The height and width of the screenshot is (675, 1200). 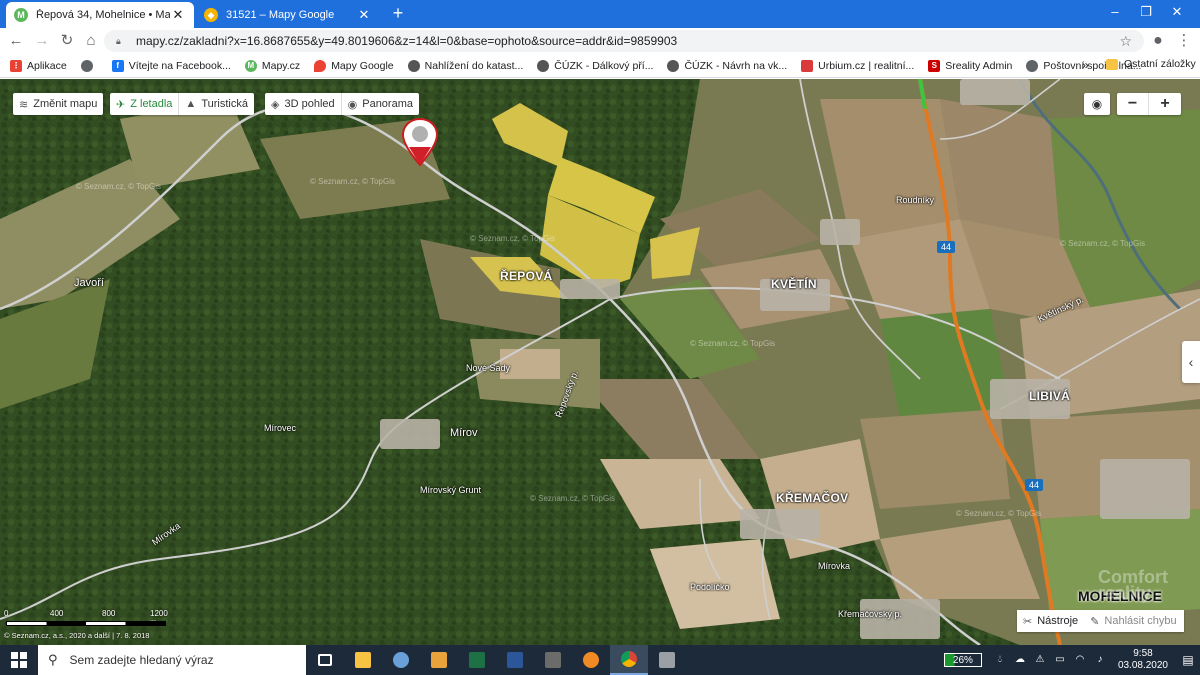 What do you see at coordinates (1100, 660) in the screenshot?
I see `volume-icon: ♪` at bounding box center [1100, 660].